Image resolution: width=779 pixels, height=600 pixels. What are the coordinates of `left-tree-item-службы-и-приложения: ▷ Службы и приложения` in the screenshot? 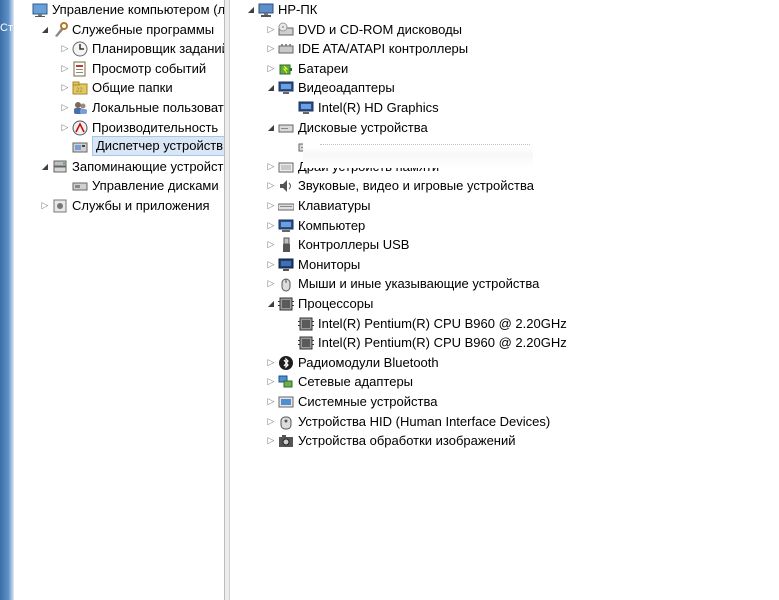 It's located at (119, 205).